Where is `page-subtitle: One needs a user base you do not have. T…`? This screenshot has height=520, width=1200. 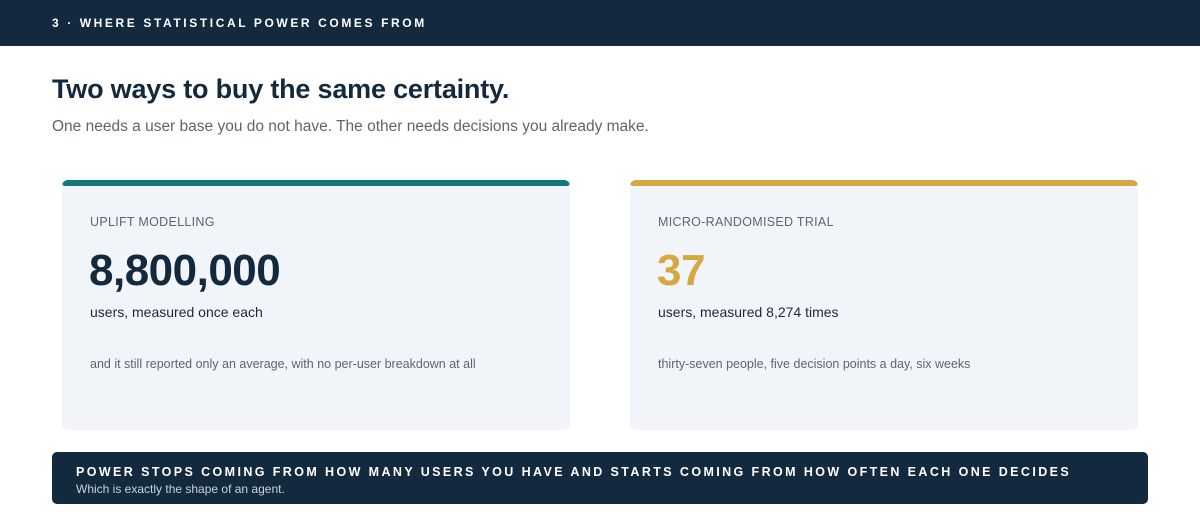 page-subtitle: One needs a user base you do not have. T… is located at coordinates (350, 126).